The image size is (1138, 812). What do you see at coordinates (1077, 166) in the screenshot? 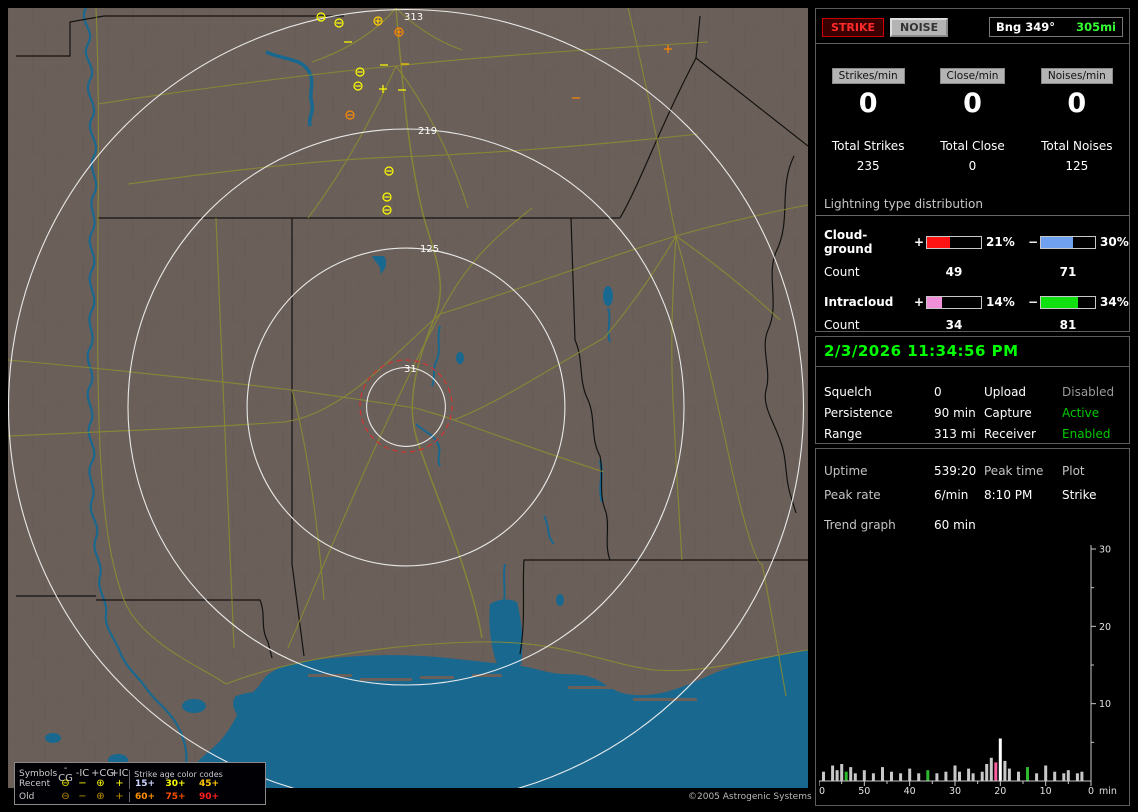
I see `total-noises-value: 125` at bounding box center [1077, 166].